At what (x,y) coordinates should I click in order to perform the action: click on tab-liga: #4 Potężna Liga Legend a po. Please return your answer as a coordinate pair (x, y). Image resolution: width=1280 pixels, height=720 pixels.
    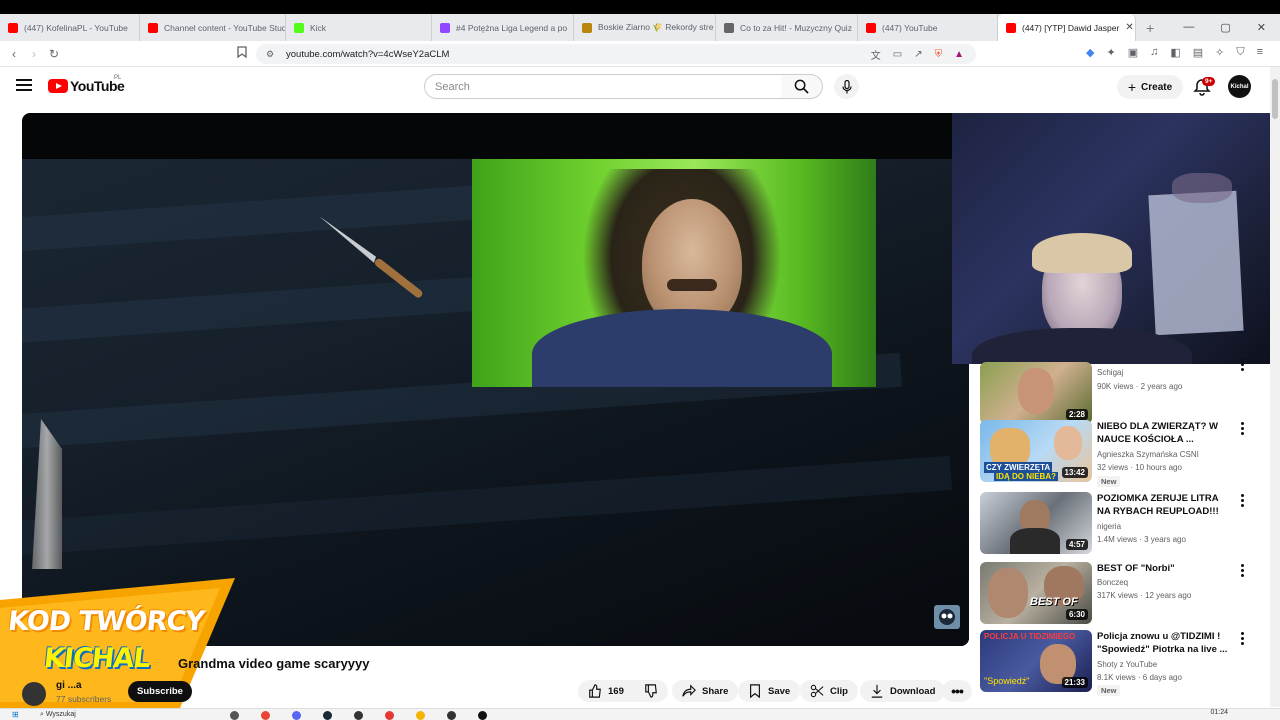
    Looking at the image, I should click on (503, 27).